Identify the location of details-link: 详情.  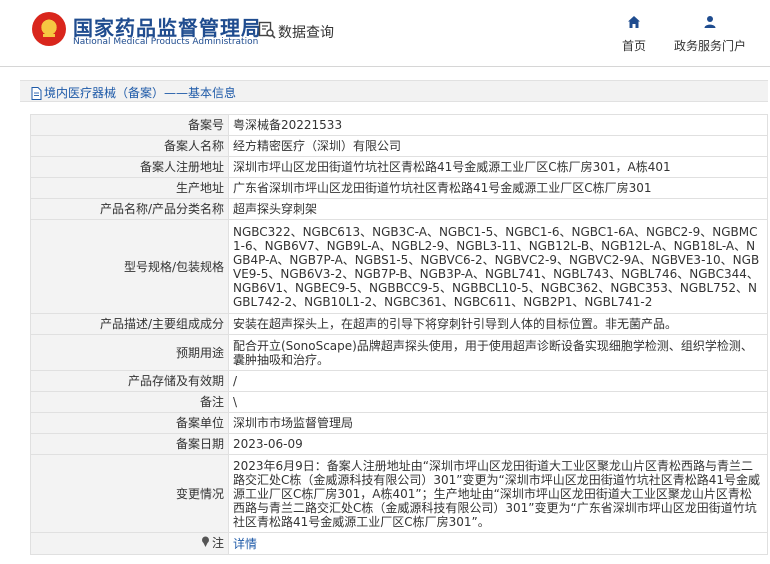
(498, 543).